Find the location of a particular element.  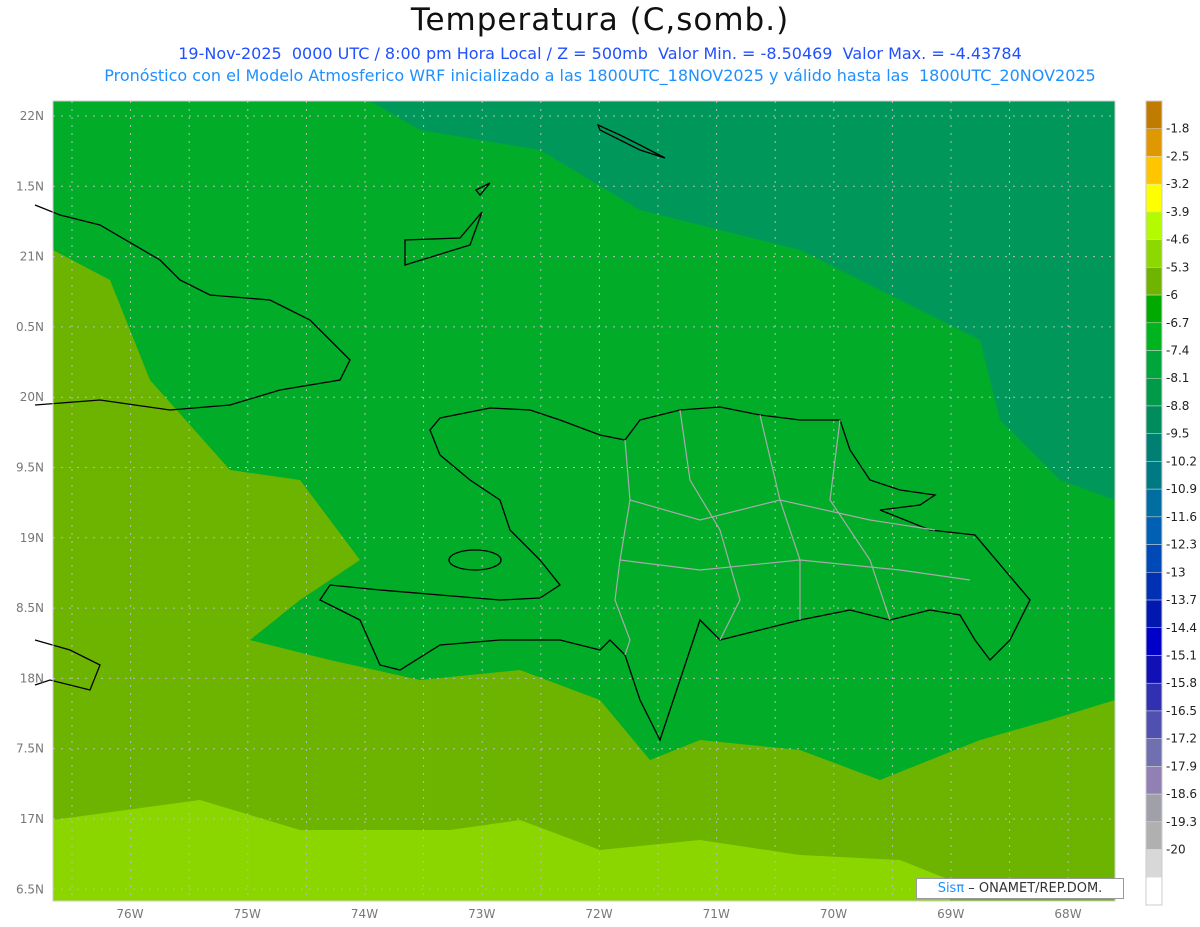

latitude-label: 20N is located at coordinates (32, 397).